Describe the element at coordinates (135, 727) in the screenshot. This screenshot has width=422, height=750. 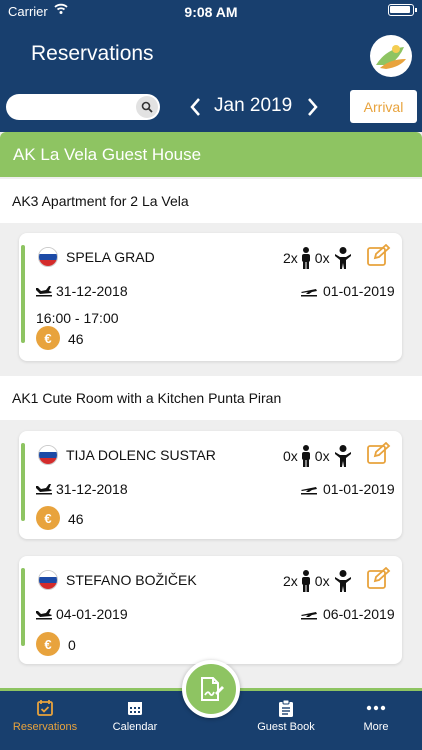
I see `tab-label: Calendar` at that location.